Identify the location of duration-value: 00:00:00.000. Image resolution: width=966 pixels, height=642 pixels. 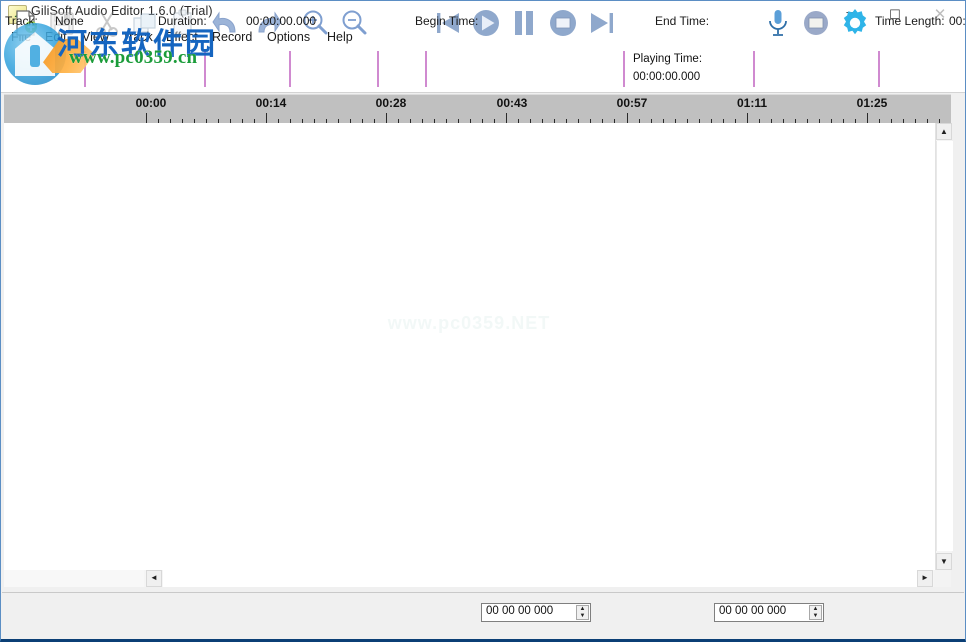
(281, 21).